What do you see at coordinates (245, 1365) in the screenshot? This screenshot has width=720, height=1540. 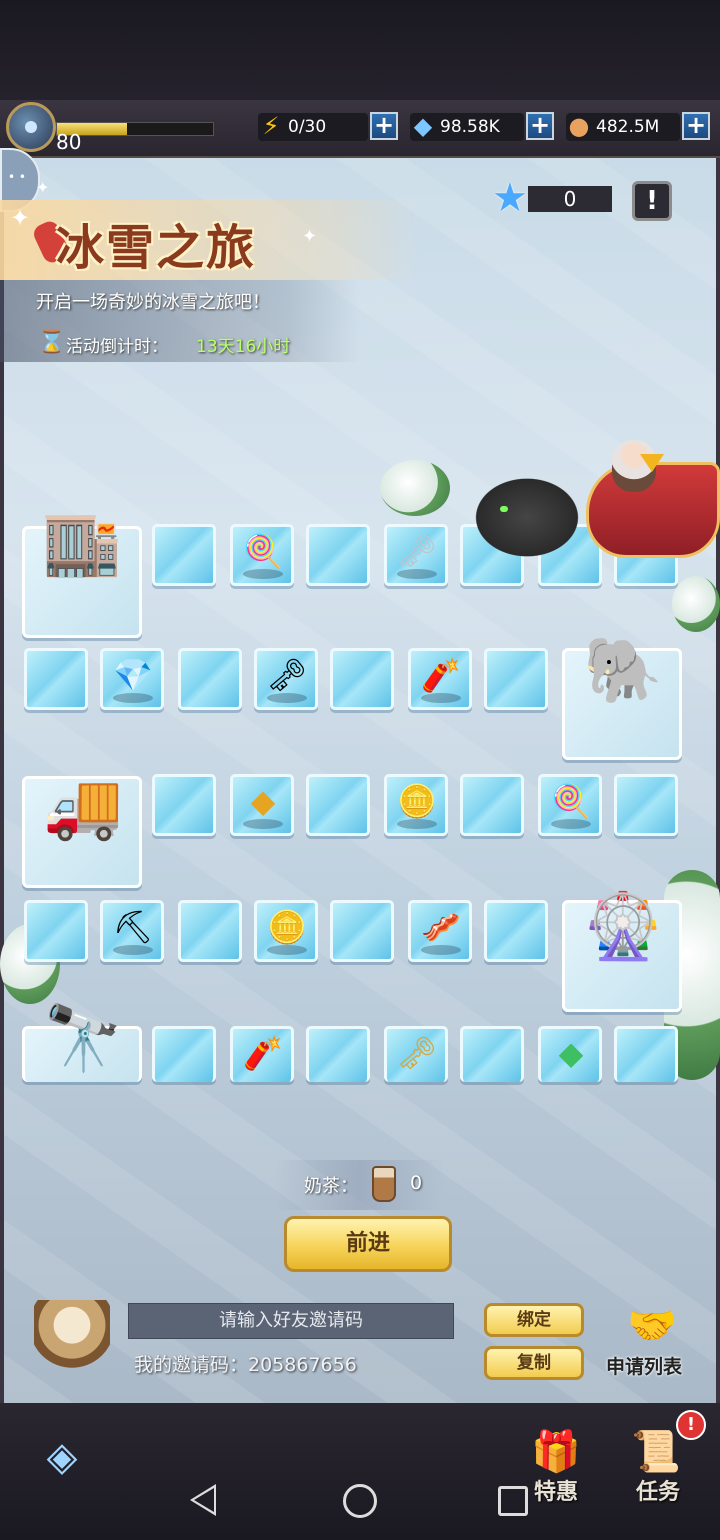 I see `my-invite-code: 我的邀请码：205867656` at bounding box center [245, 1365].